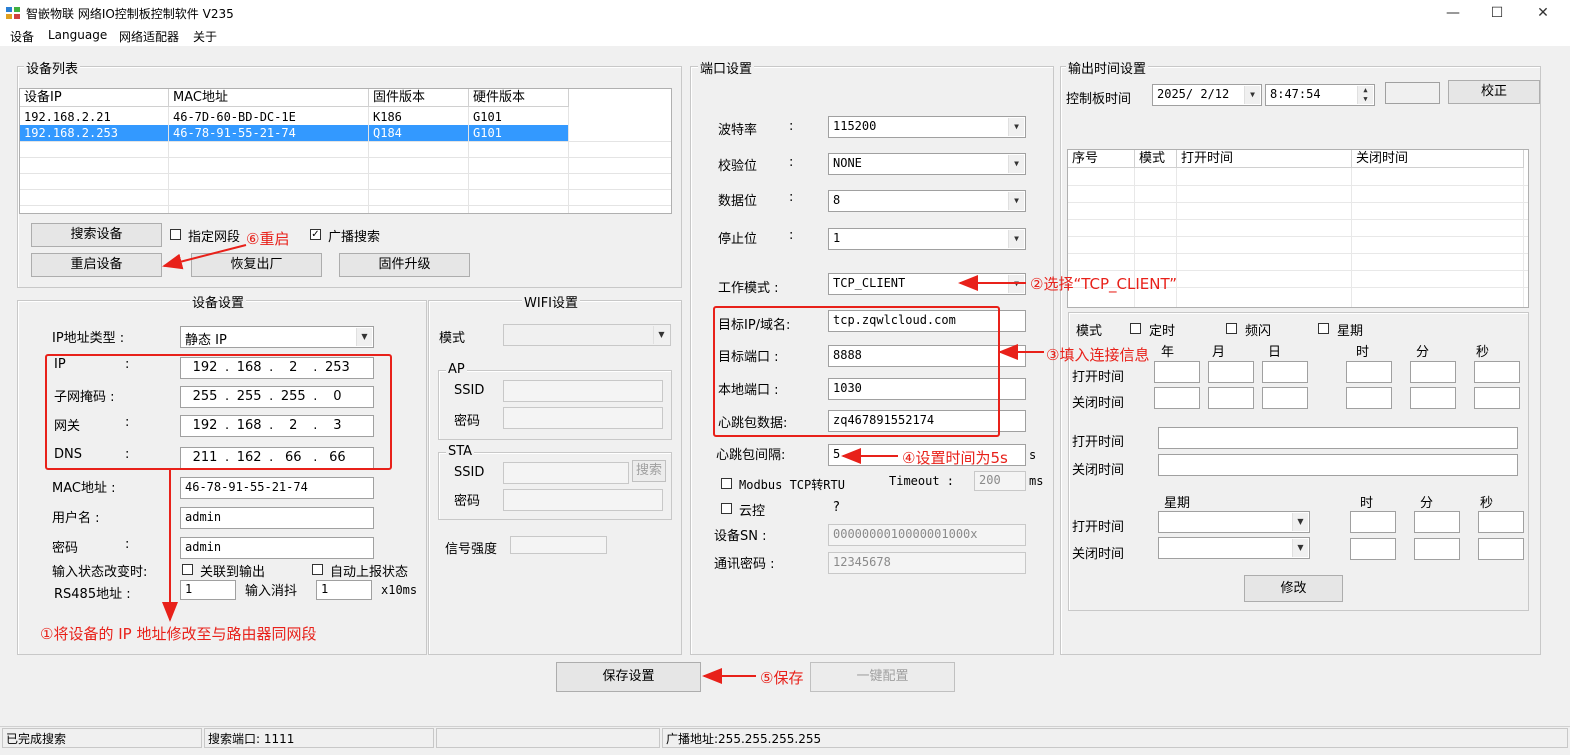  I want to click on work-mode-select: TCP_CLIENT ▼, so click(927, 284).